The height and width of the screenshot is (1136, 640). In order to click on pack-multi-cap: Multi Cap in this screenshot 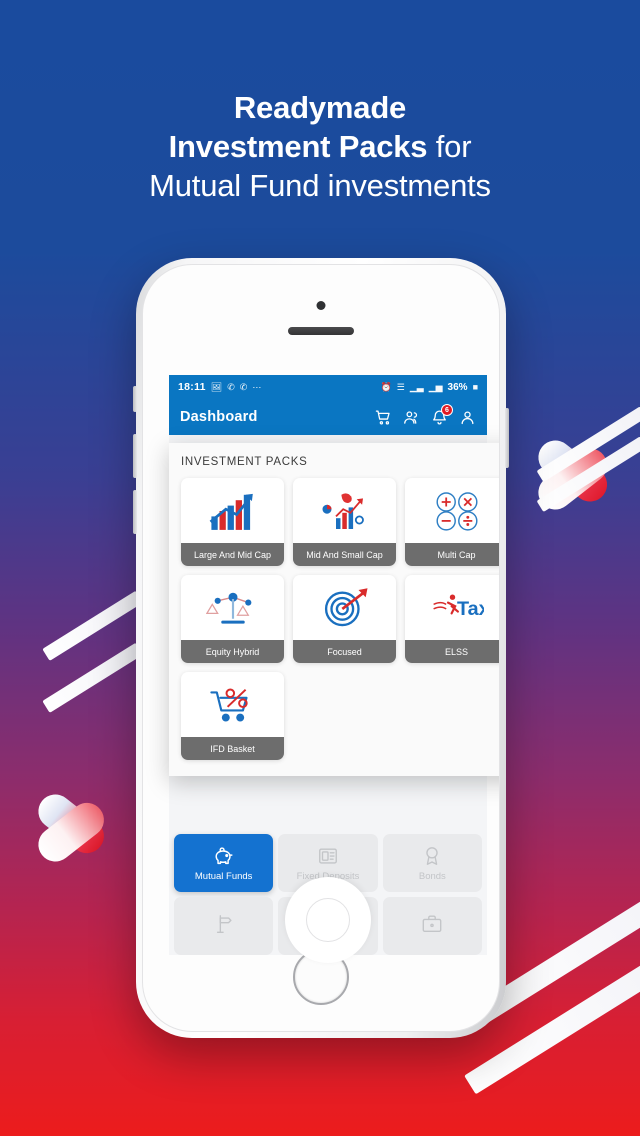, I will do `click(452, 522)`.